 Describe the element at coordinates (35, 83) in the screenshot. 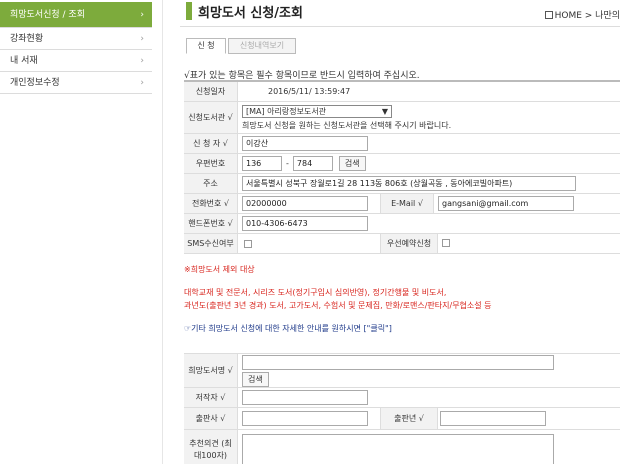

I see `sidebar-item-label: 개인정보수정` at that location.